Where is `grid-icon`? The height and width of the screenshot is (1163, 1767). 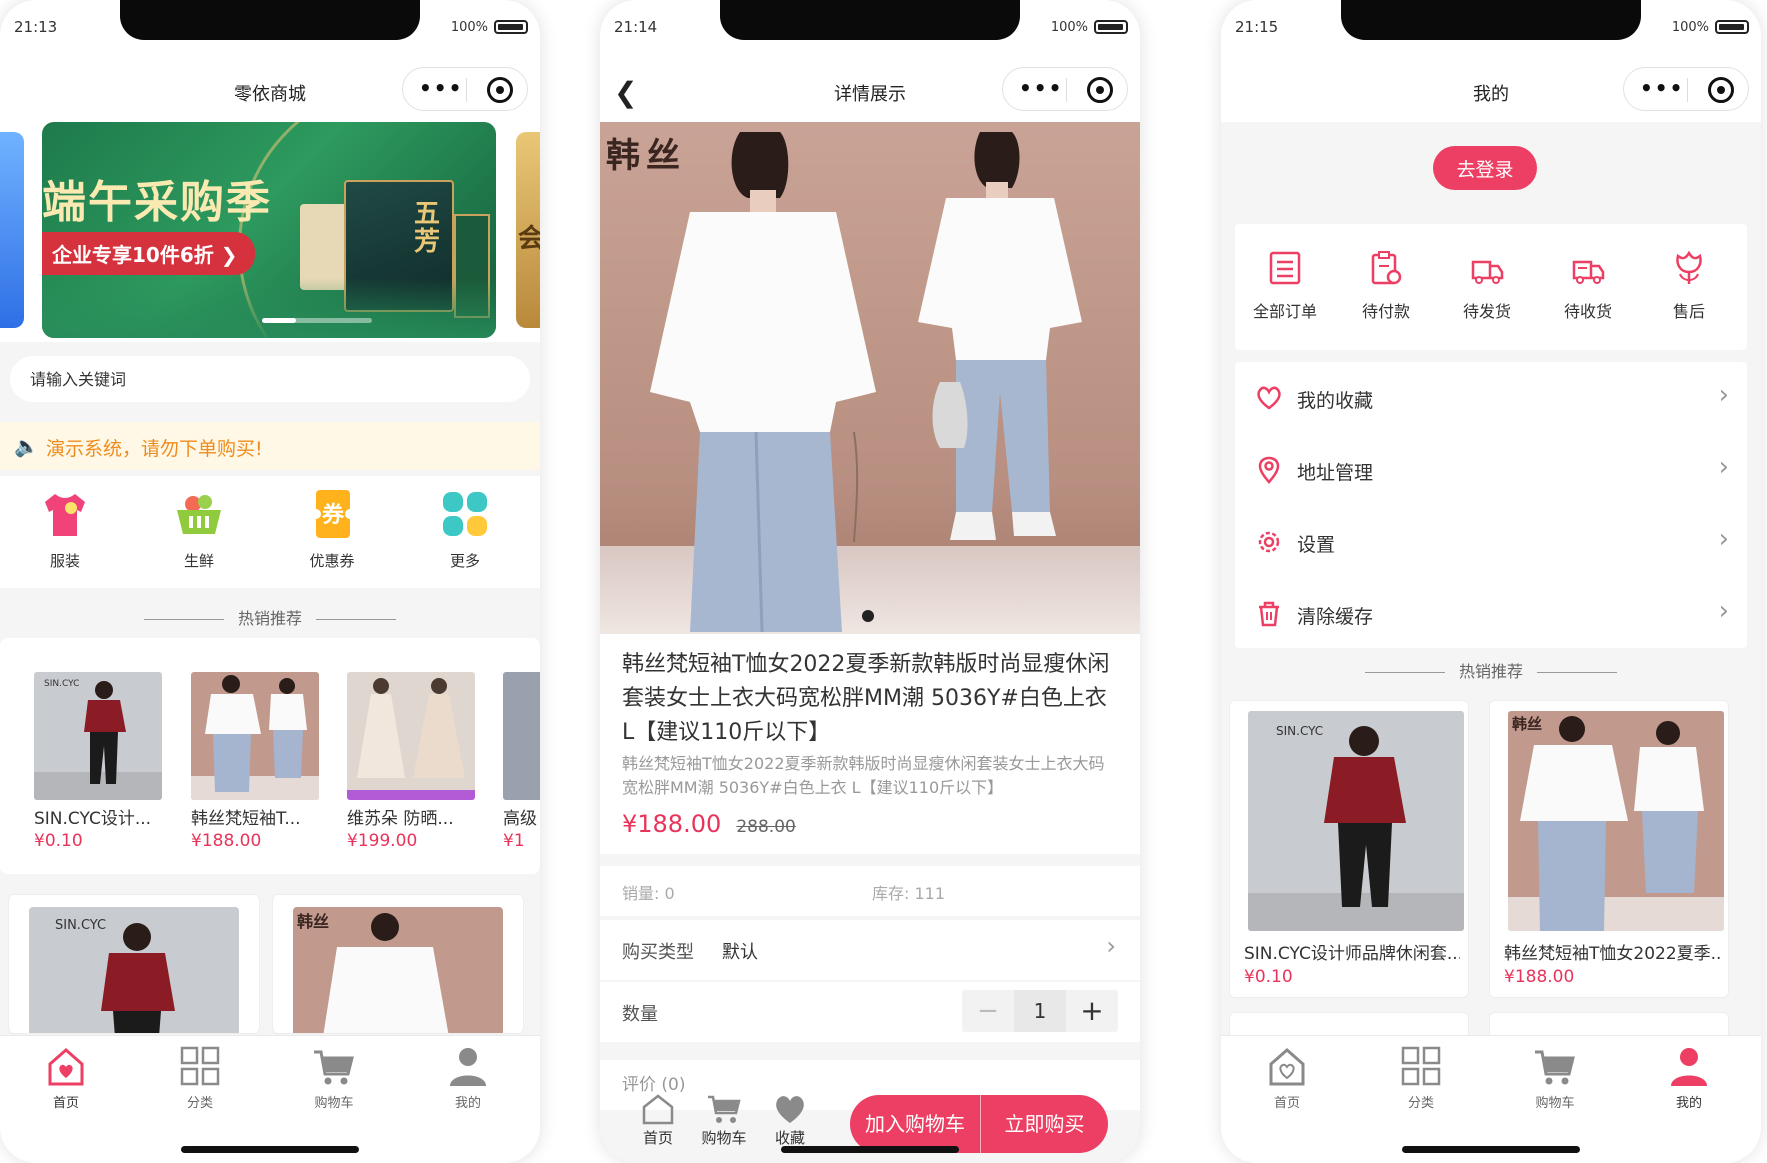 grid-icon is located at coordinates (465, 514).